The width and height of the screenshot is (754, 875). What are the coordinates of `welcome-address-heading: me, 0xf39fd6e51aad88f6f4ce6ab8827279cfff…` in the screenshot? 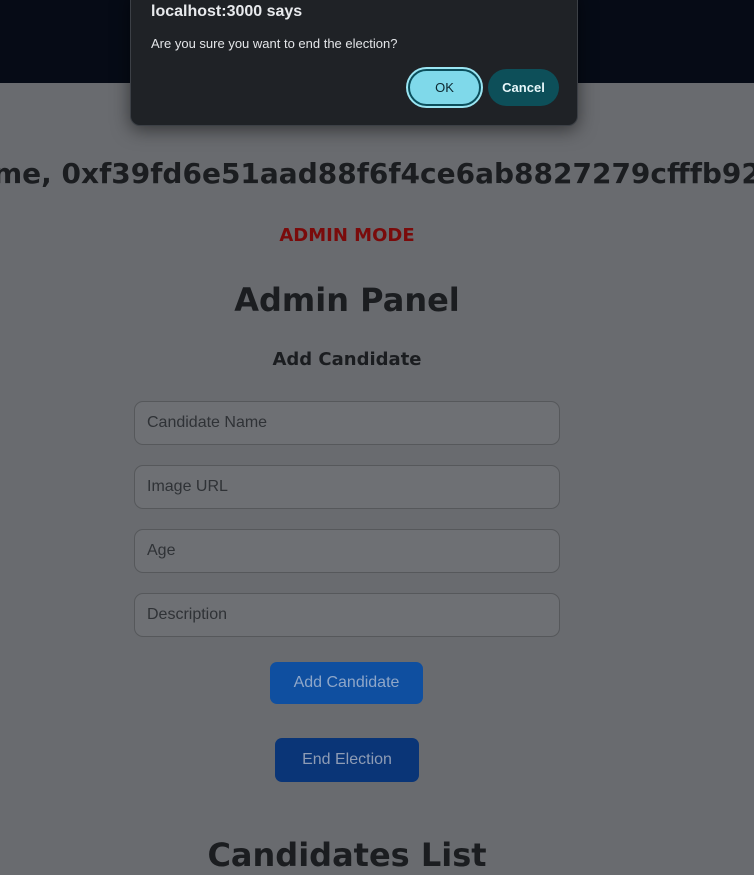 It's located at (377, 173).